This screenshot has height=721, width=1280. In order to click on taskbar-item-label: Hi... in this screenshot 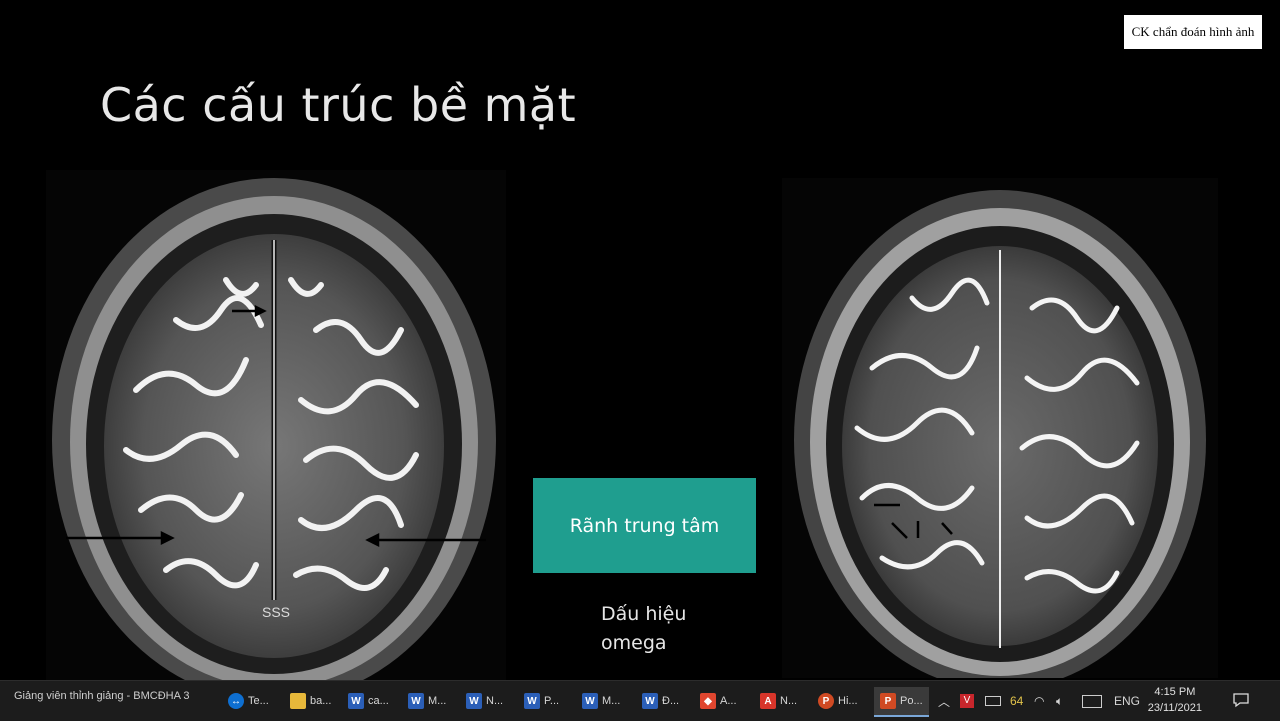, I will do `click(848, 701)`.